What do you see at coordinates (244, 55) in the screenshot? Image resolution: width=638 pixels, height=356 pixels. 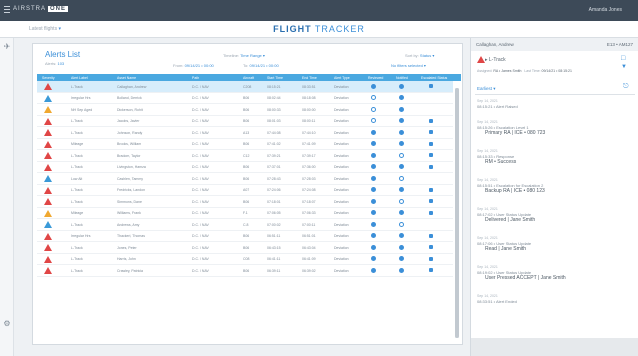 I see `time-range-select: Timeline: Time Range ▾` at bounding box center [244, 55].